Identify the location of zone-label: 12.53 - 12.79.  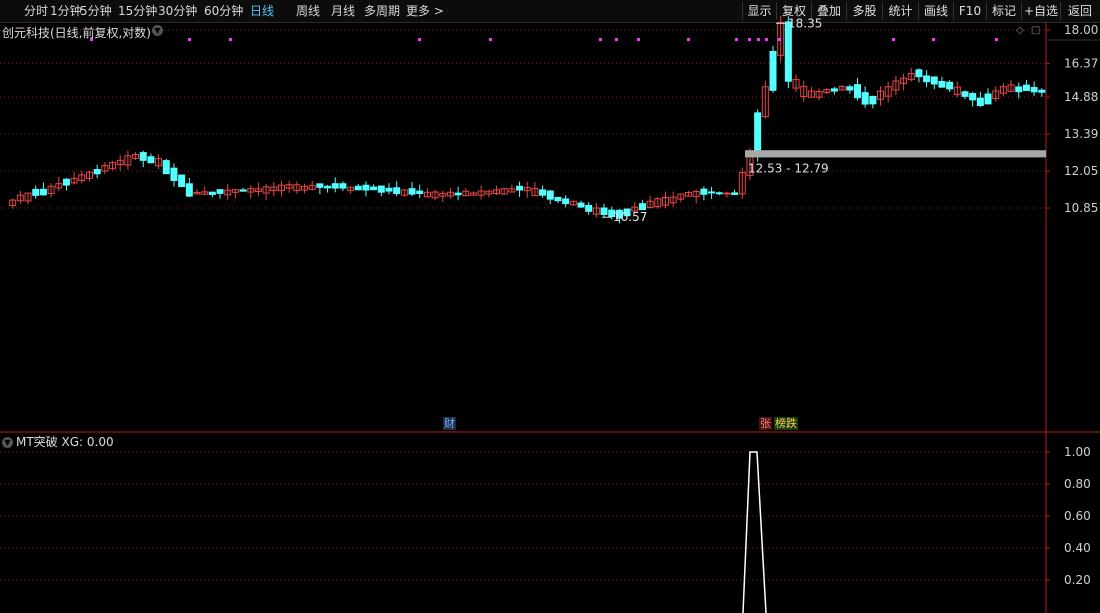
(788, 168).